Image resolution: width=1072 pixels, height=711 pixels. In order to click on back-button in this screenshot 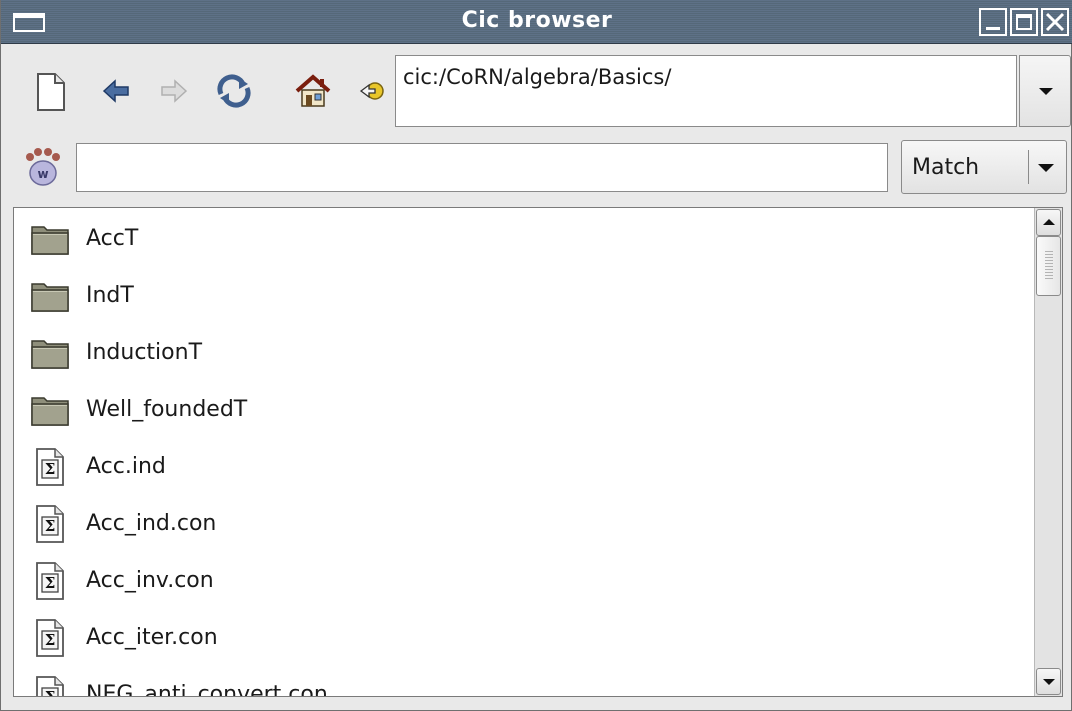, I will do `click(116, 91)`.